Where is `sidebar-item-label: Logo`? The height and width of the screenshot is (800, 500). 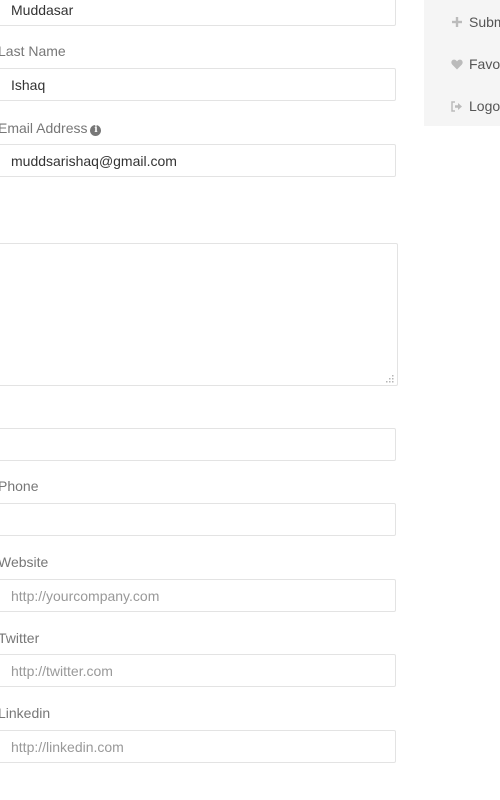 sidebar-item-label: Logo is located at coordinates (484, 106).